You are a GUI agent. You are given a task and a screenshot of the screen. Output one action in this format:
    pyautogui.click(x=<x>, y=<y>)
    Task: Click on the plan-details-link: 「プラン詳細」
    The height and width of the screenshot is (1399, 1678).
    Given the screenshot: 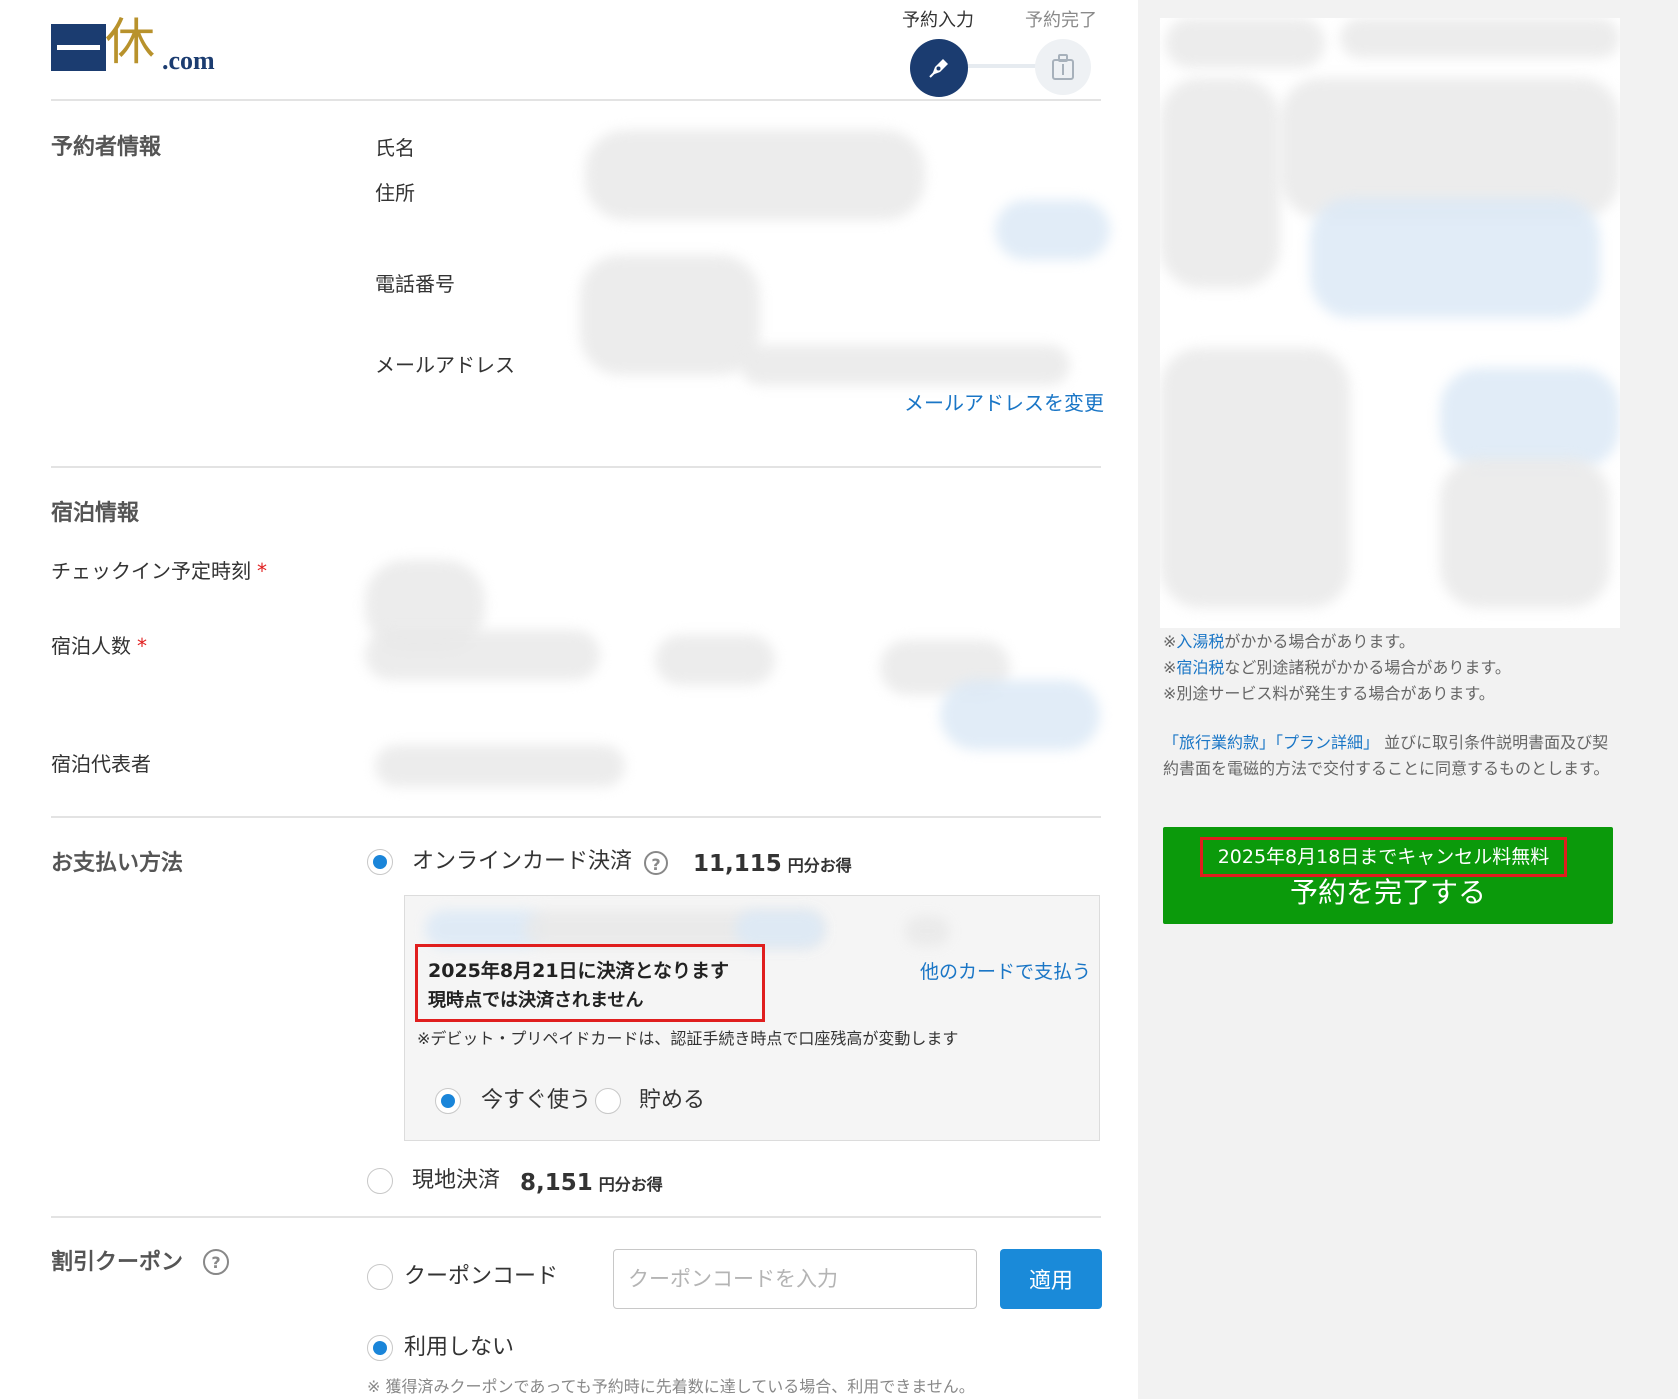 What is the action you would take?
    pyautogui.click(x=1327, y=742)
    